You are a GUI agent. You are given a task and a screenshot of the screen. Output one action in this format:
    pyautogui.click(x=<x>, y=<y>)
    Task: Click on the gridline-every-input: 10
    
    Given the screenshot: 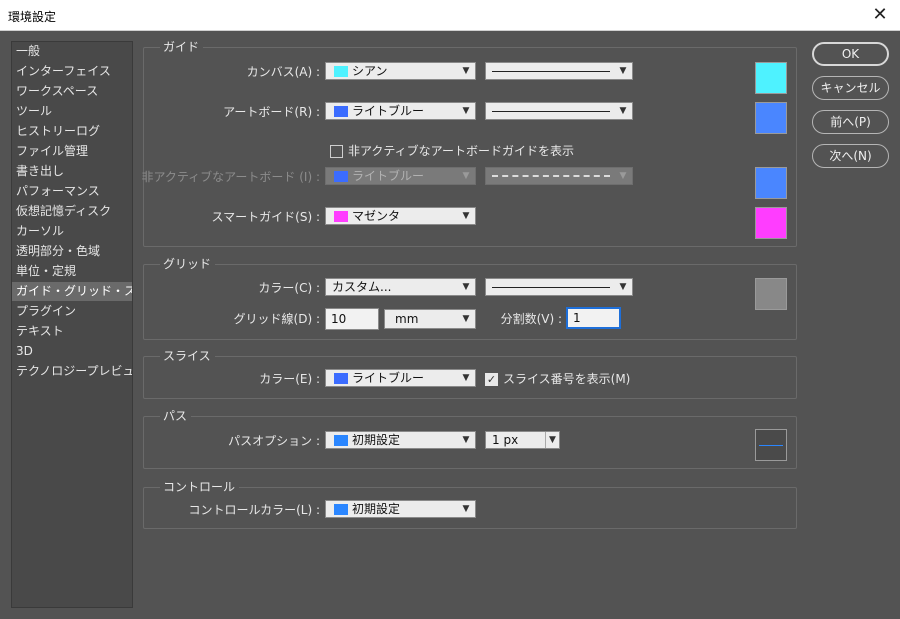 What is the action you would take?
    pyautogui.click(x=352, y=319)
    